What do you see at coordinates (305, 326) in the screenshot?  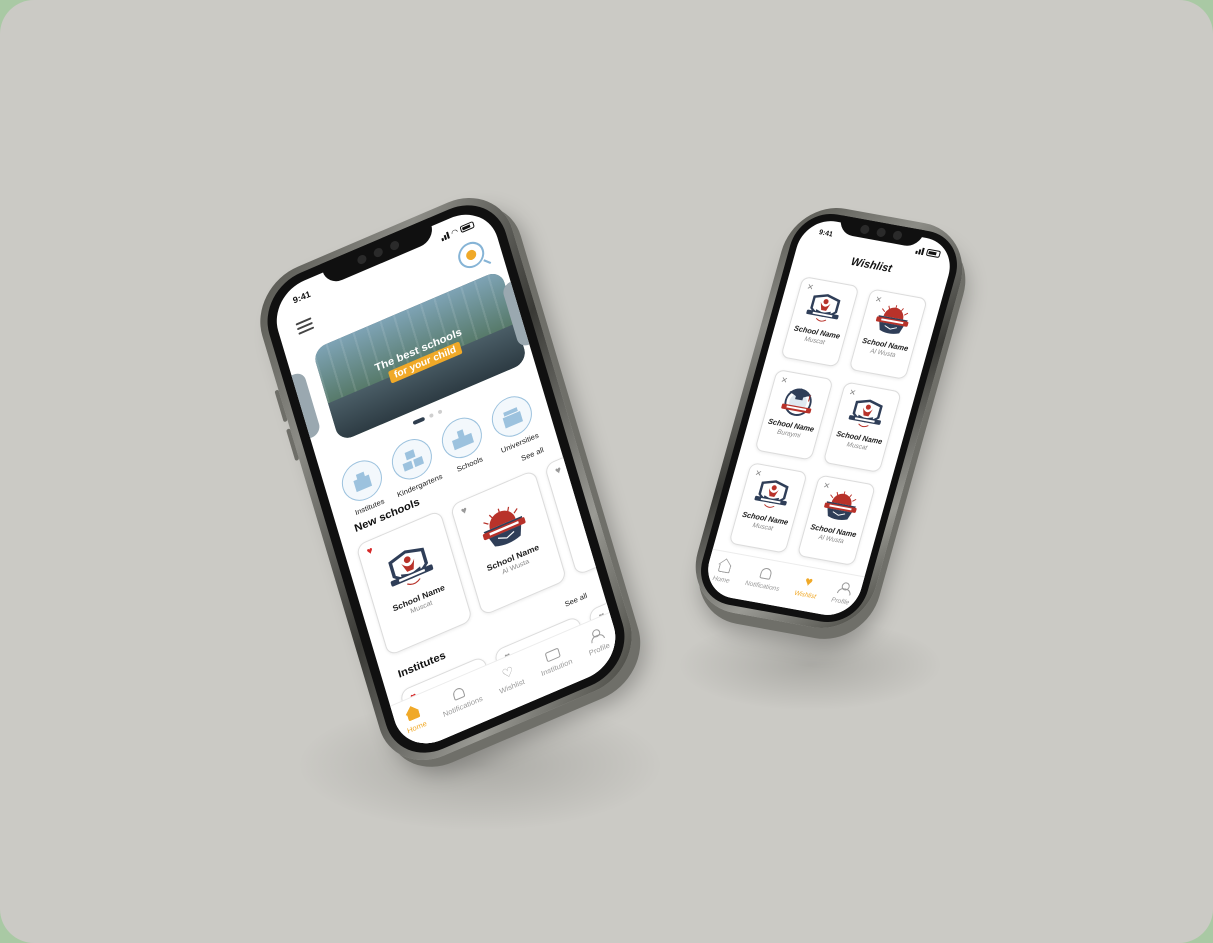 I see `hamburger-icon` at bounding box center [305, 326].